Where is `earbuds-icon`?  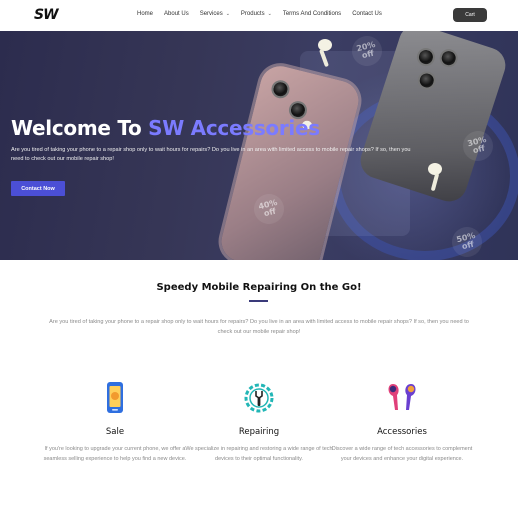
earbuds-icon is located at coordinates (402, 398).